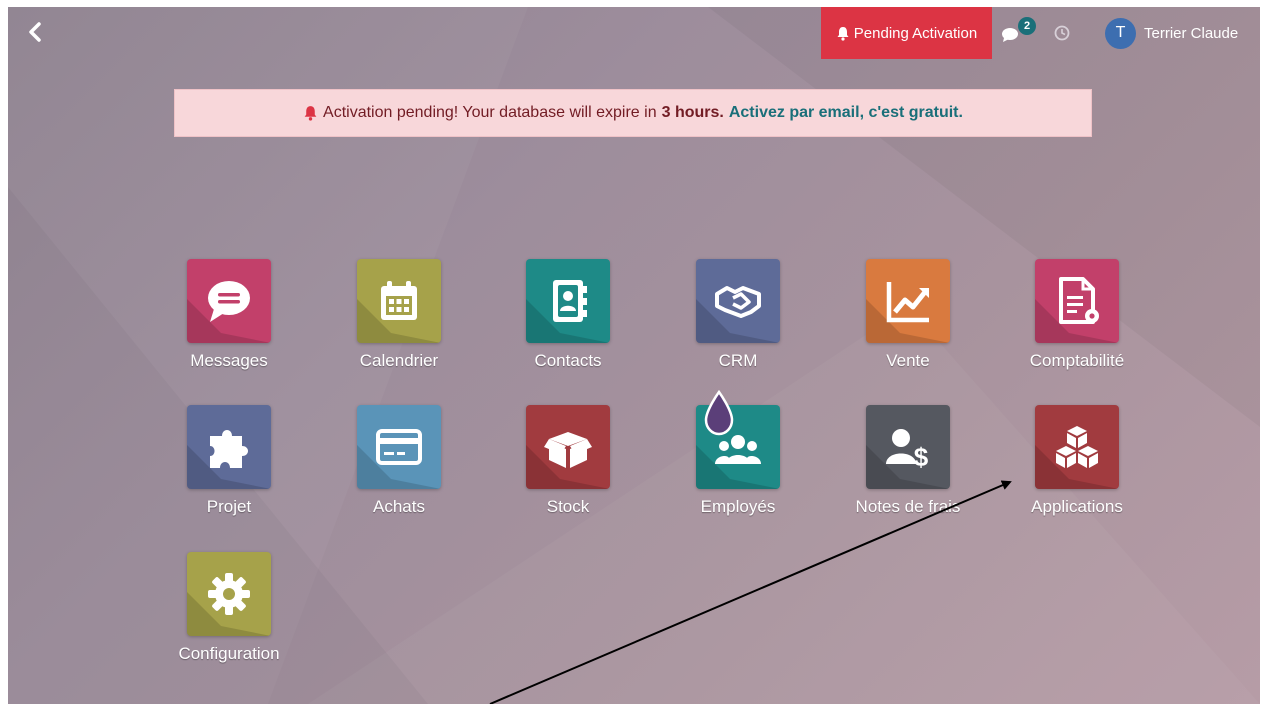  Describe the element at coordinates (399, 360) in the screenshot. I see `app-label: Calendrier` at that location.